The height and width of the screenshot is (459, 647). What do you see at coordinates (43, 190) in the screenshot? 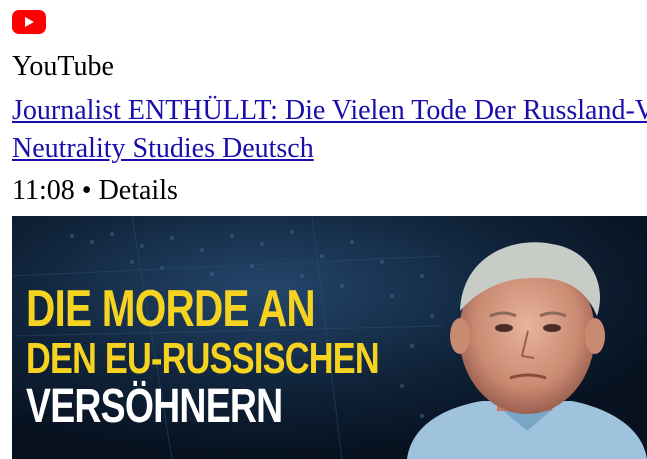
I see `video-duration: 11:08` at bounding box center [43, 190].